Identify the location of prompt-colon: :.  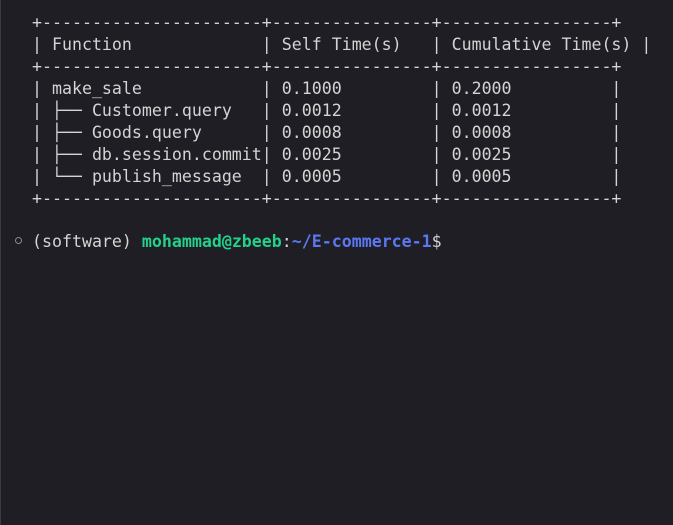
(286, 241).